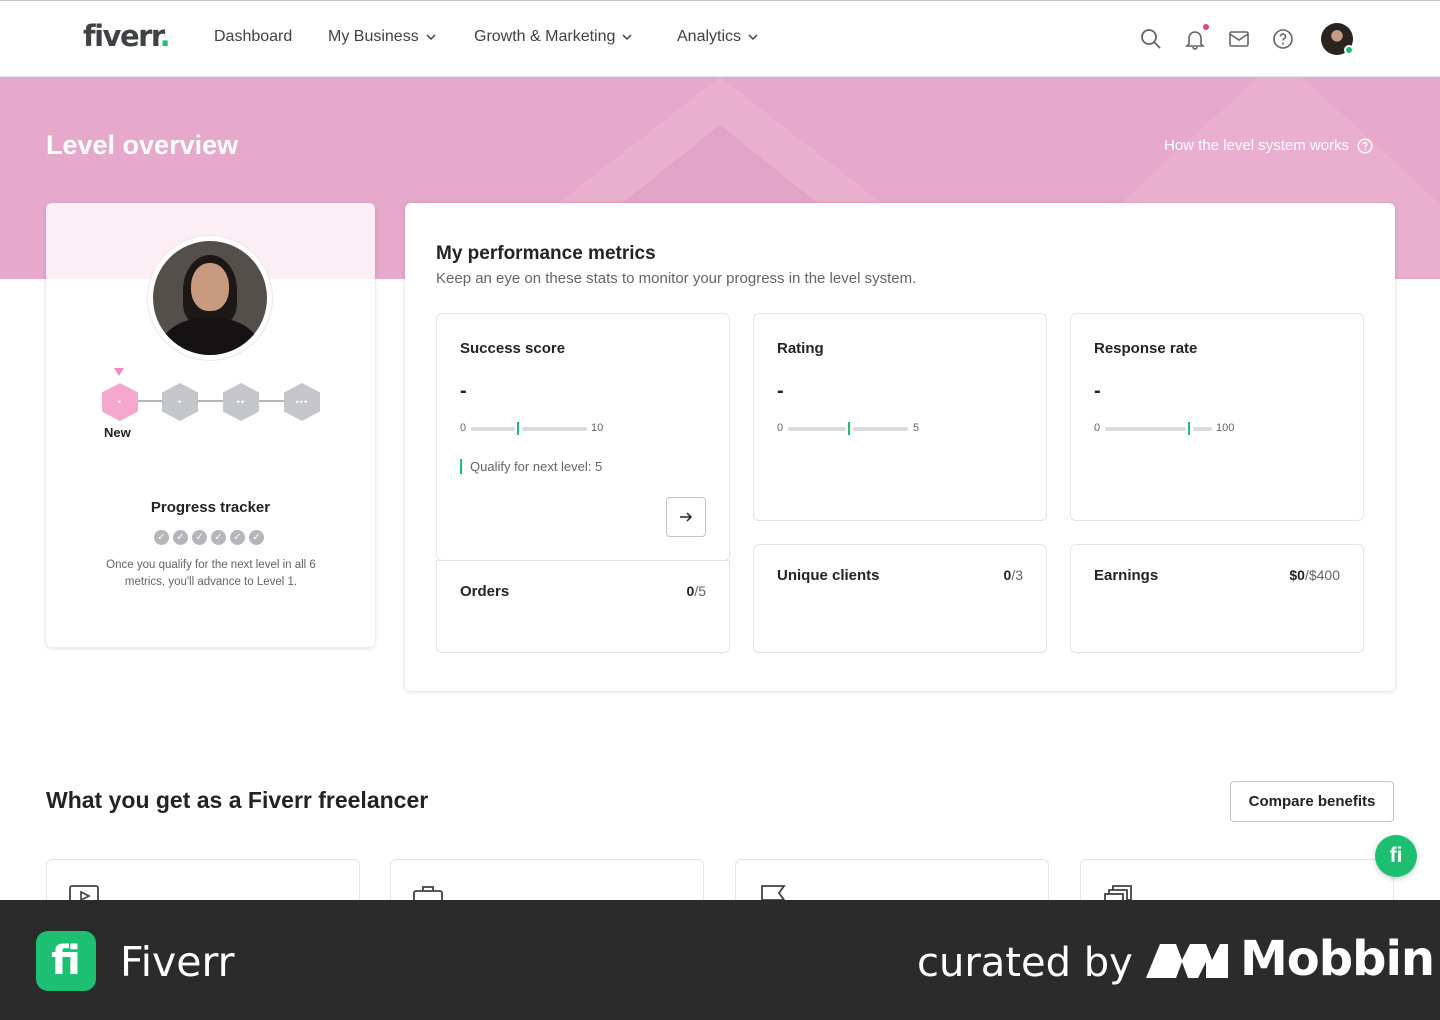  Describe the element at coordinates (237, 800) in the screenshot. I see `benefits-title: What you get as a Fiverr freelancer` at that location.